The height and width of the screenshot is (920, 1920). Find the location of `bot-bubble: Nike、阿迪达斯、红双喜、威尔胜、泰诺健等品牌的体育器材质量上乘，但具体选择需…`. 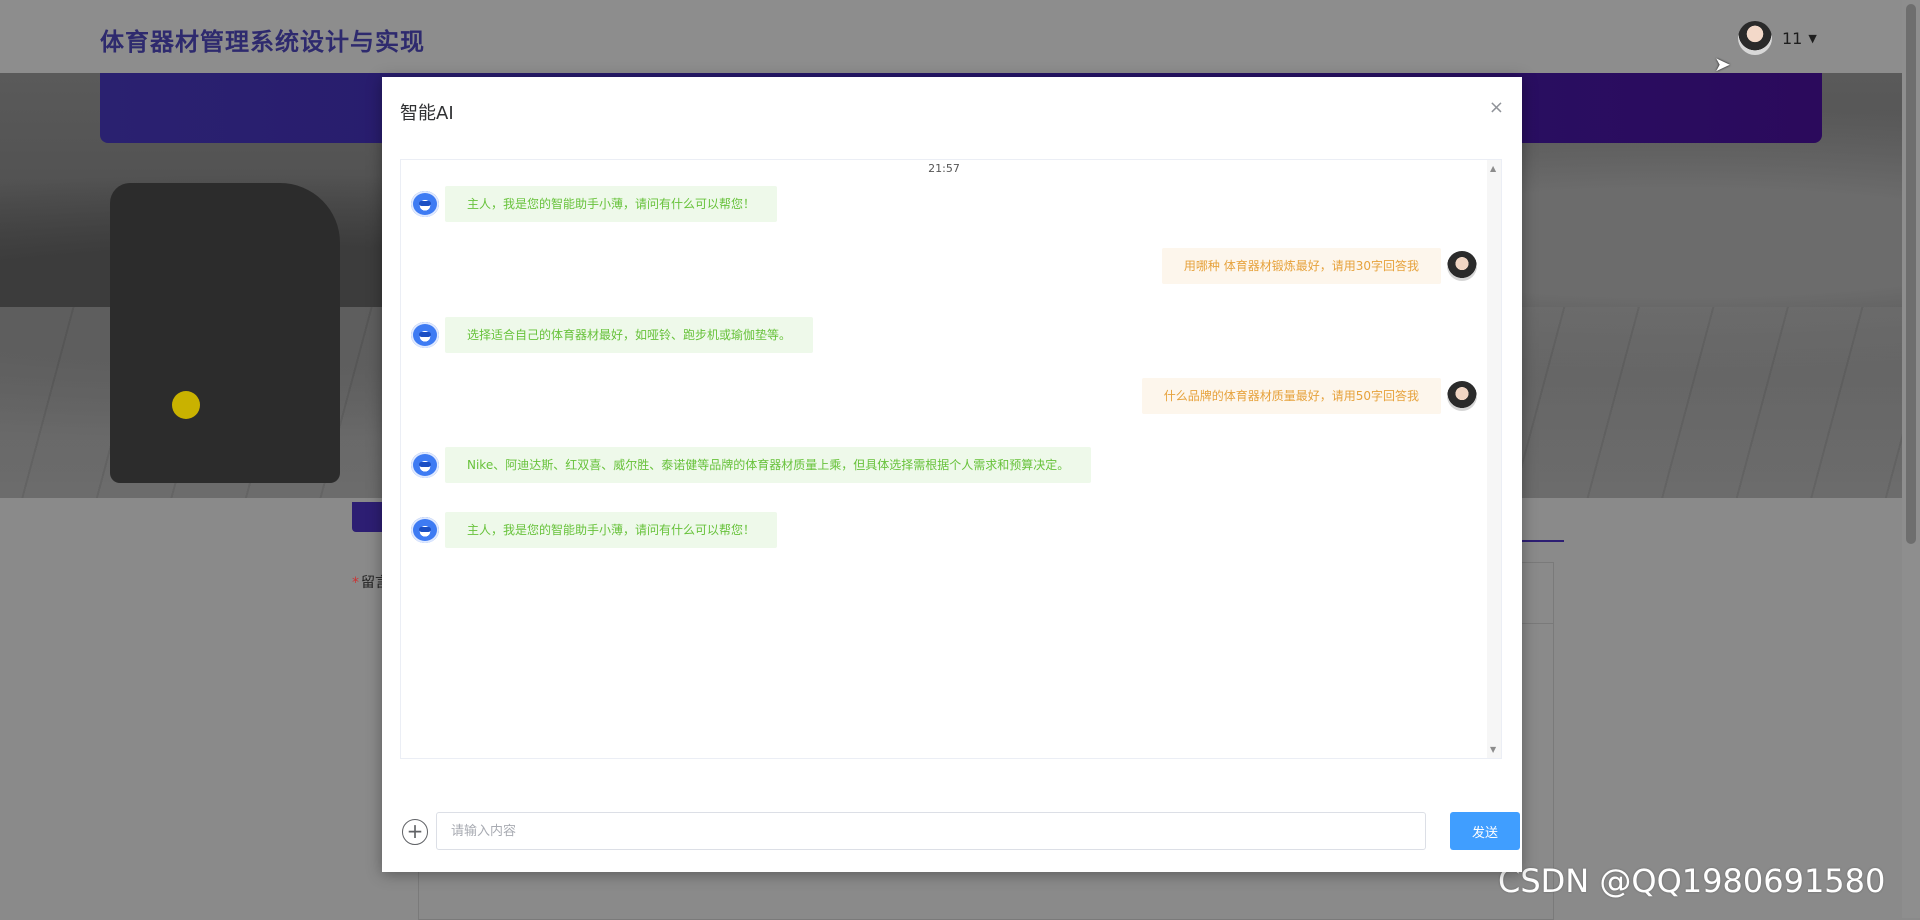

bot-bubble: Nike、阿迪达斯、红双喜、威尔胜、泰诺健等品牌的体育器材质量上乘，但具体选择需… is located at coordinates (768, 465).